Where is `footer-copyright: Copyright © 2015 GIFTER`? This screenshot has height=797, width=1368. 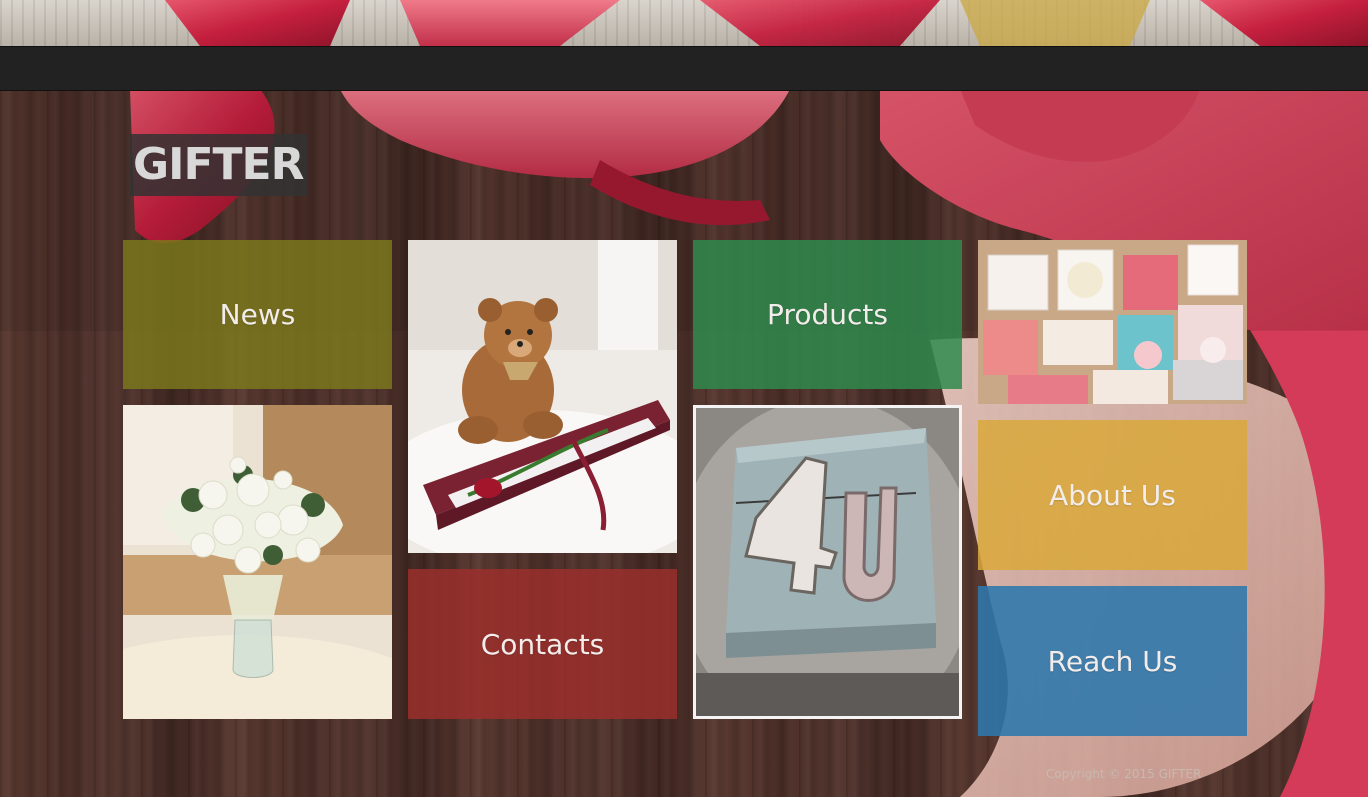 footer-copyright: Copyright © 2015 GIFTER is located at coordinates (1124, 774).